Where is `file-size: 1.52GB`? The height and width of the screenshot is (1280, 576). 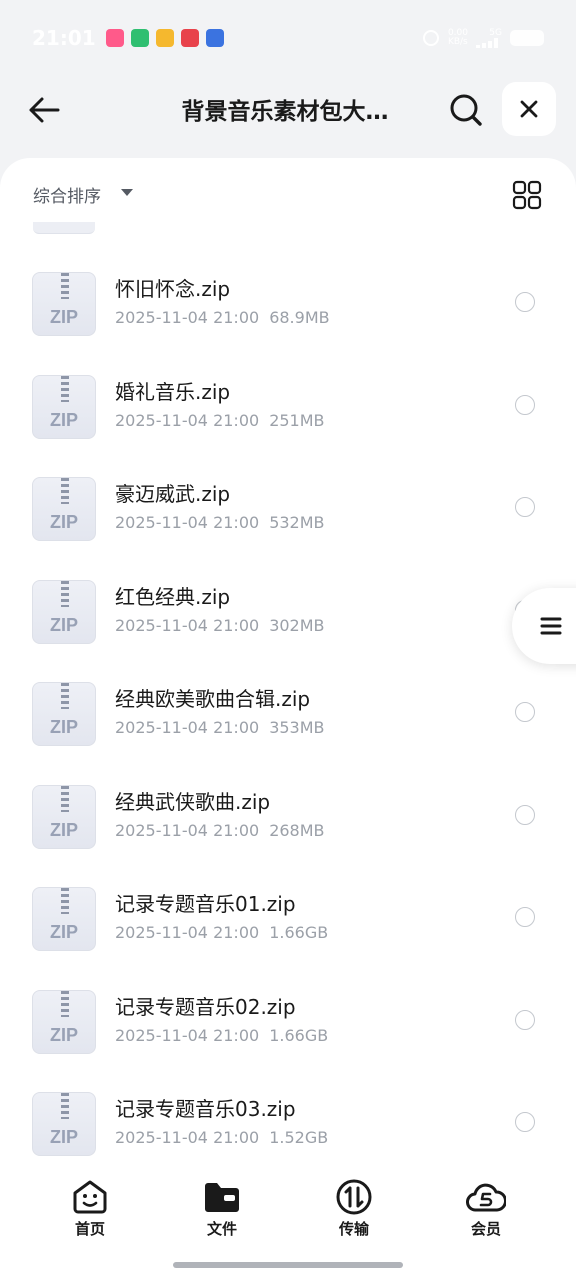 file-size: 1.52GB is located at coordinates (299, 1137).